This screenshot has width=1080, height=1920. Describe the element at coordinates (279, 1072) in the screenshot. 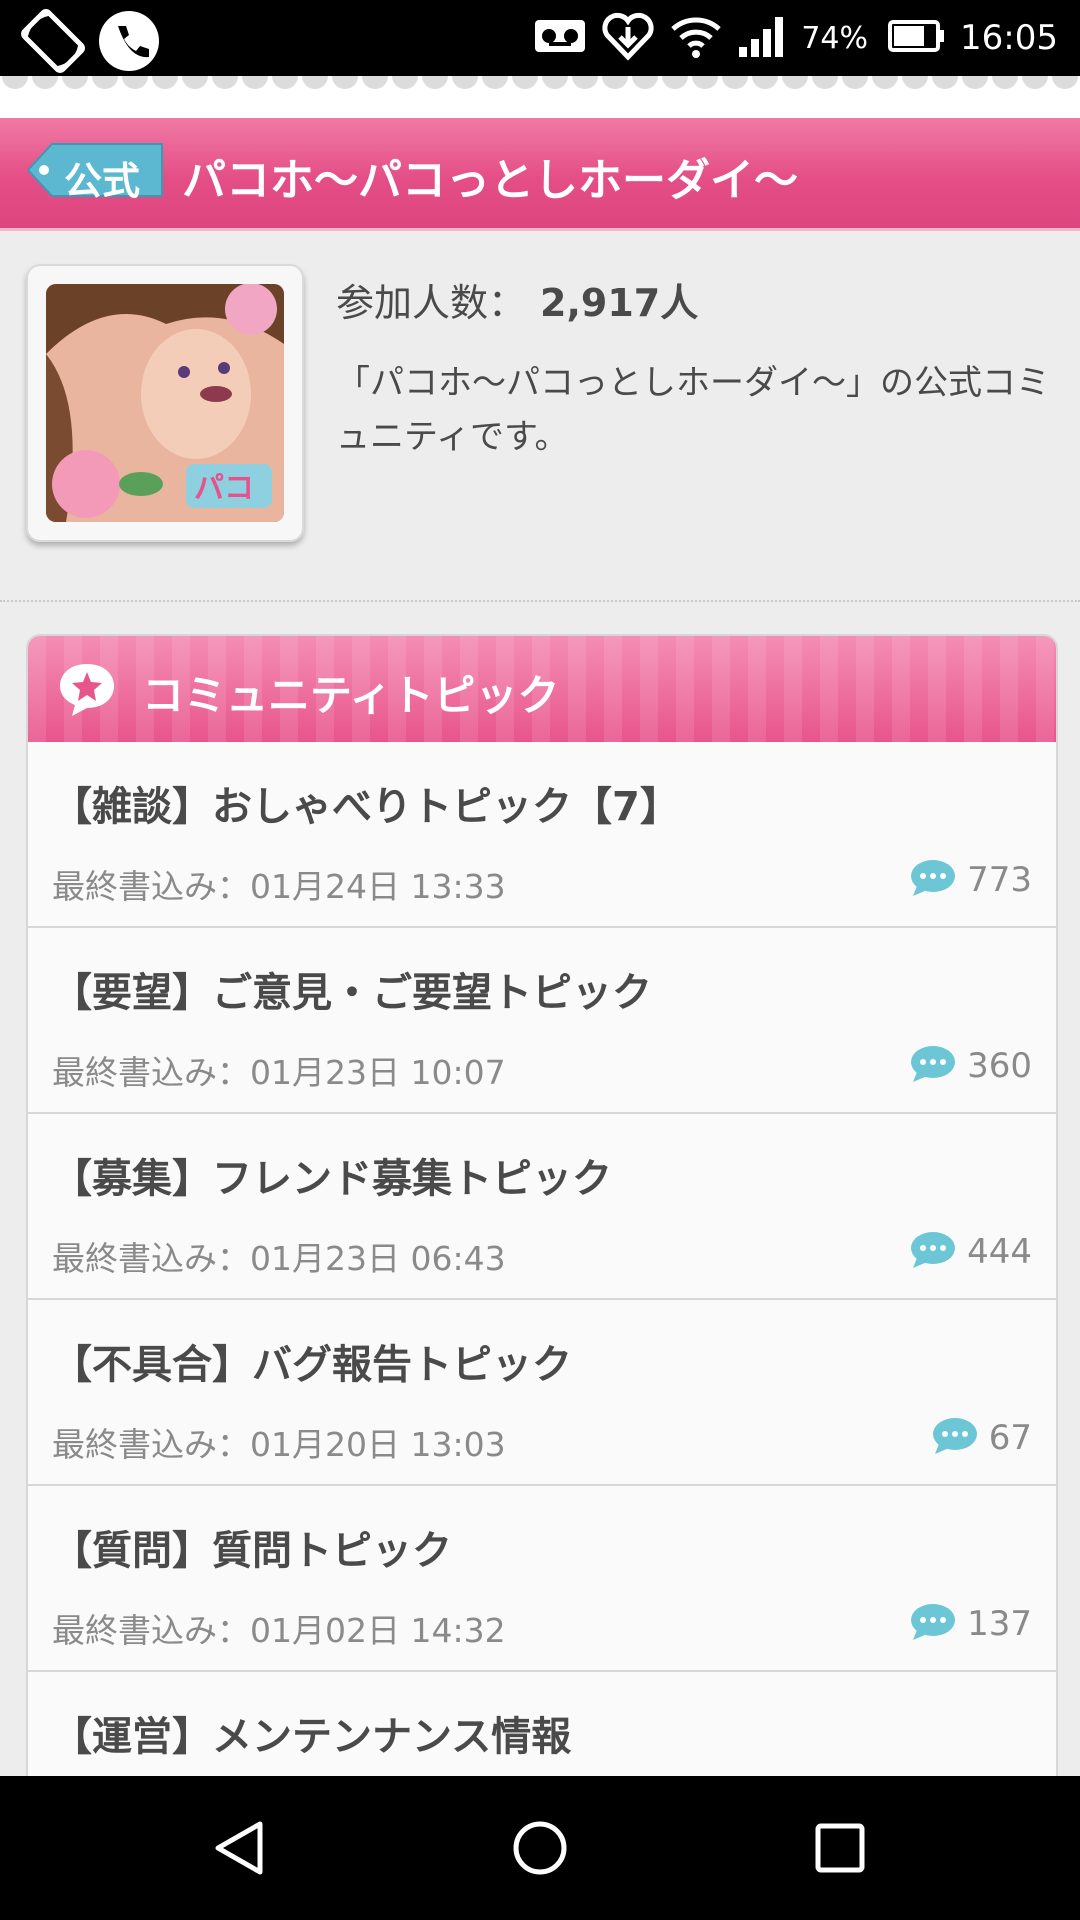

I see `topic-last-post: 最終書込み：01月23日 10:07` at that location.